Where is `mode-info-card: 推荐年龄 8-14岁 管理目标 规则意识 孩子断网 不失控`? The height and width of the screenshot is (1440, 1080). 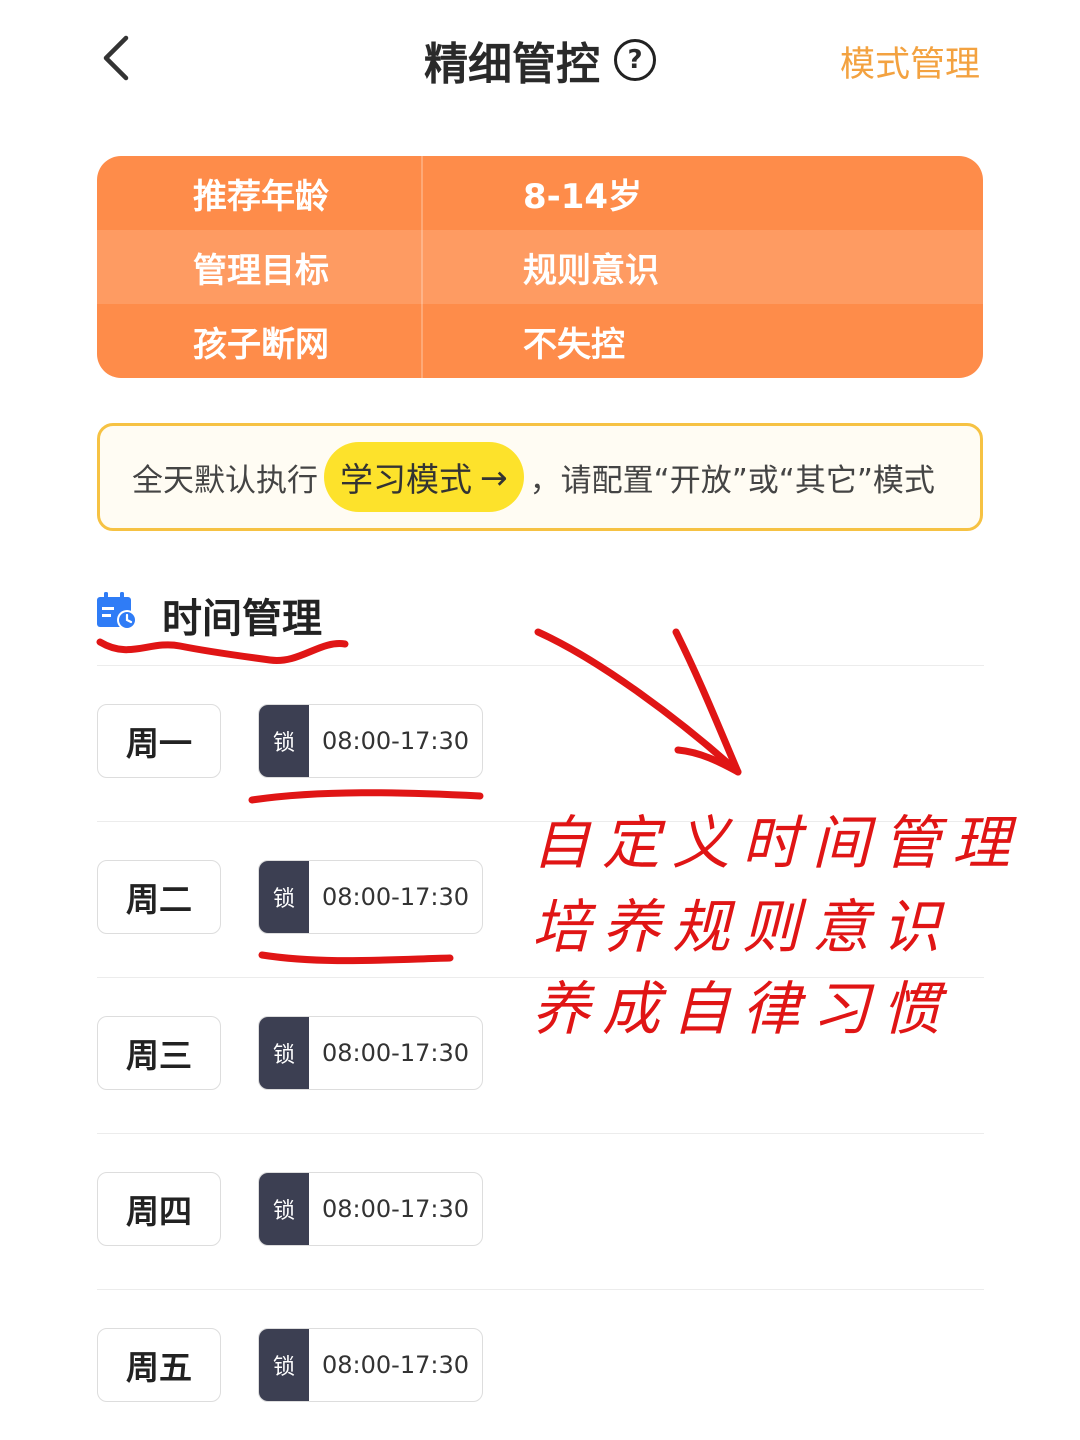
mode-info-card: 推荐年龄 8-14岁 管理目标 规则意识 孩子断网 不失控 is located at coordinates (540, 267).